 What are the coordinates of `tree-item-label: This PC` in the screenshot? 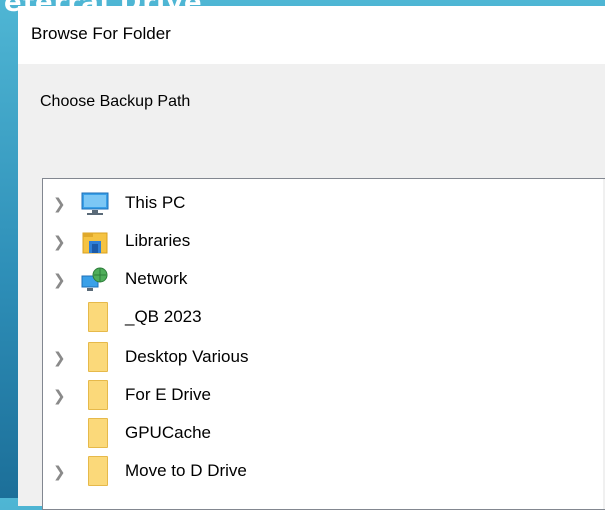 It's located at (155, 202).